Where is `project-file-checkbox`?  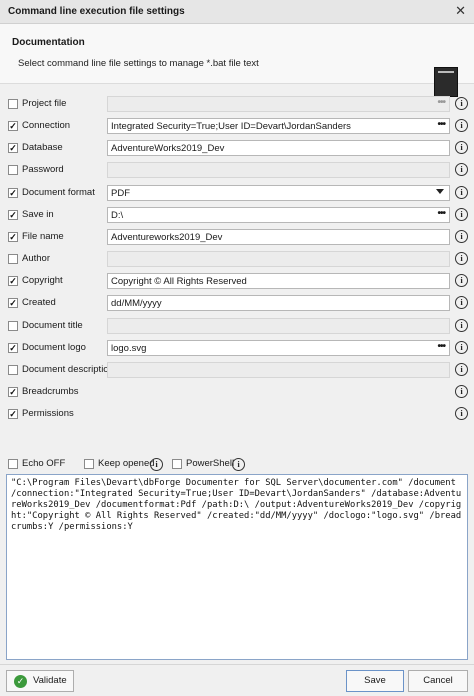 project-file-checkbox is located at coordinates (13, 104).